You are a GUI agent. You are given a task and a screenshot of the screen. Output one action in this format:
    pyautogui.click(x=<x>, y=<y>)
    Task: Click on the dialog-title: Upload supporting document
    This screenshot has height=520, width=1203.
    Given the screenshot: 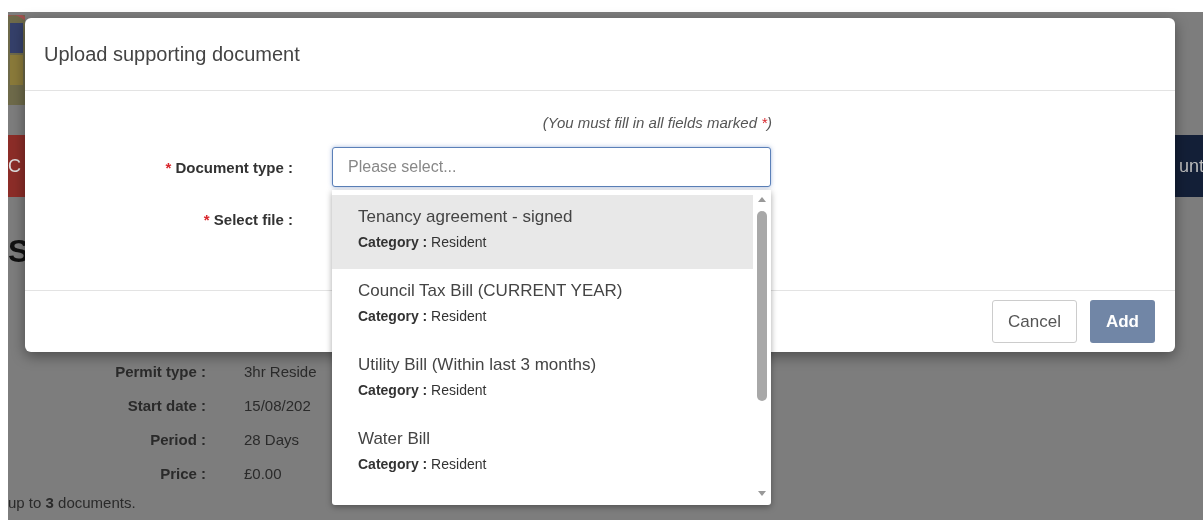 What is the action you would take?
    pyautogui.click(x=172, y=54)
    